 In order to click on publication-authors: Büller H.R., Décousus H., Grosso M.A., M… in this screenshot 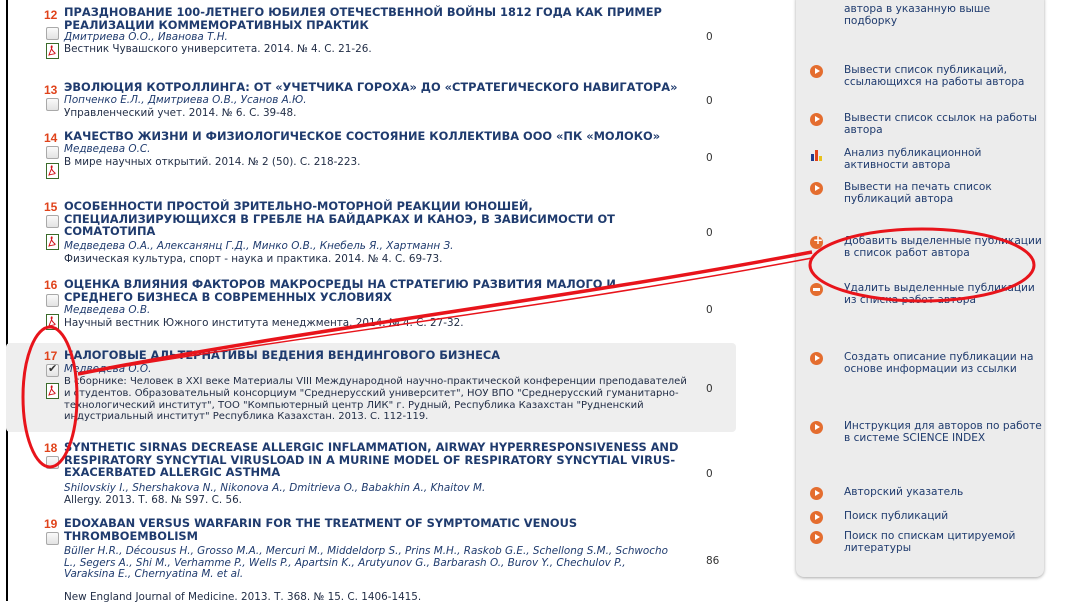, I will do `click(366, 563)`.